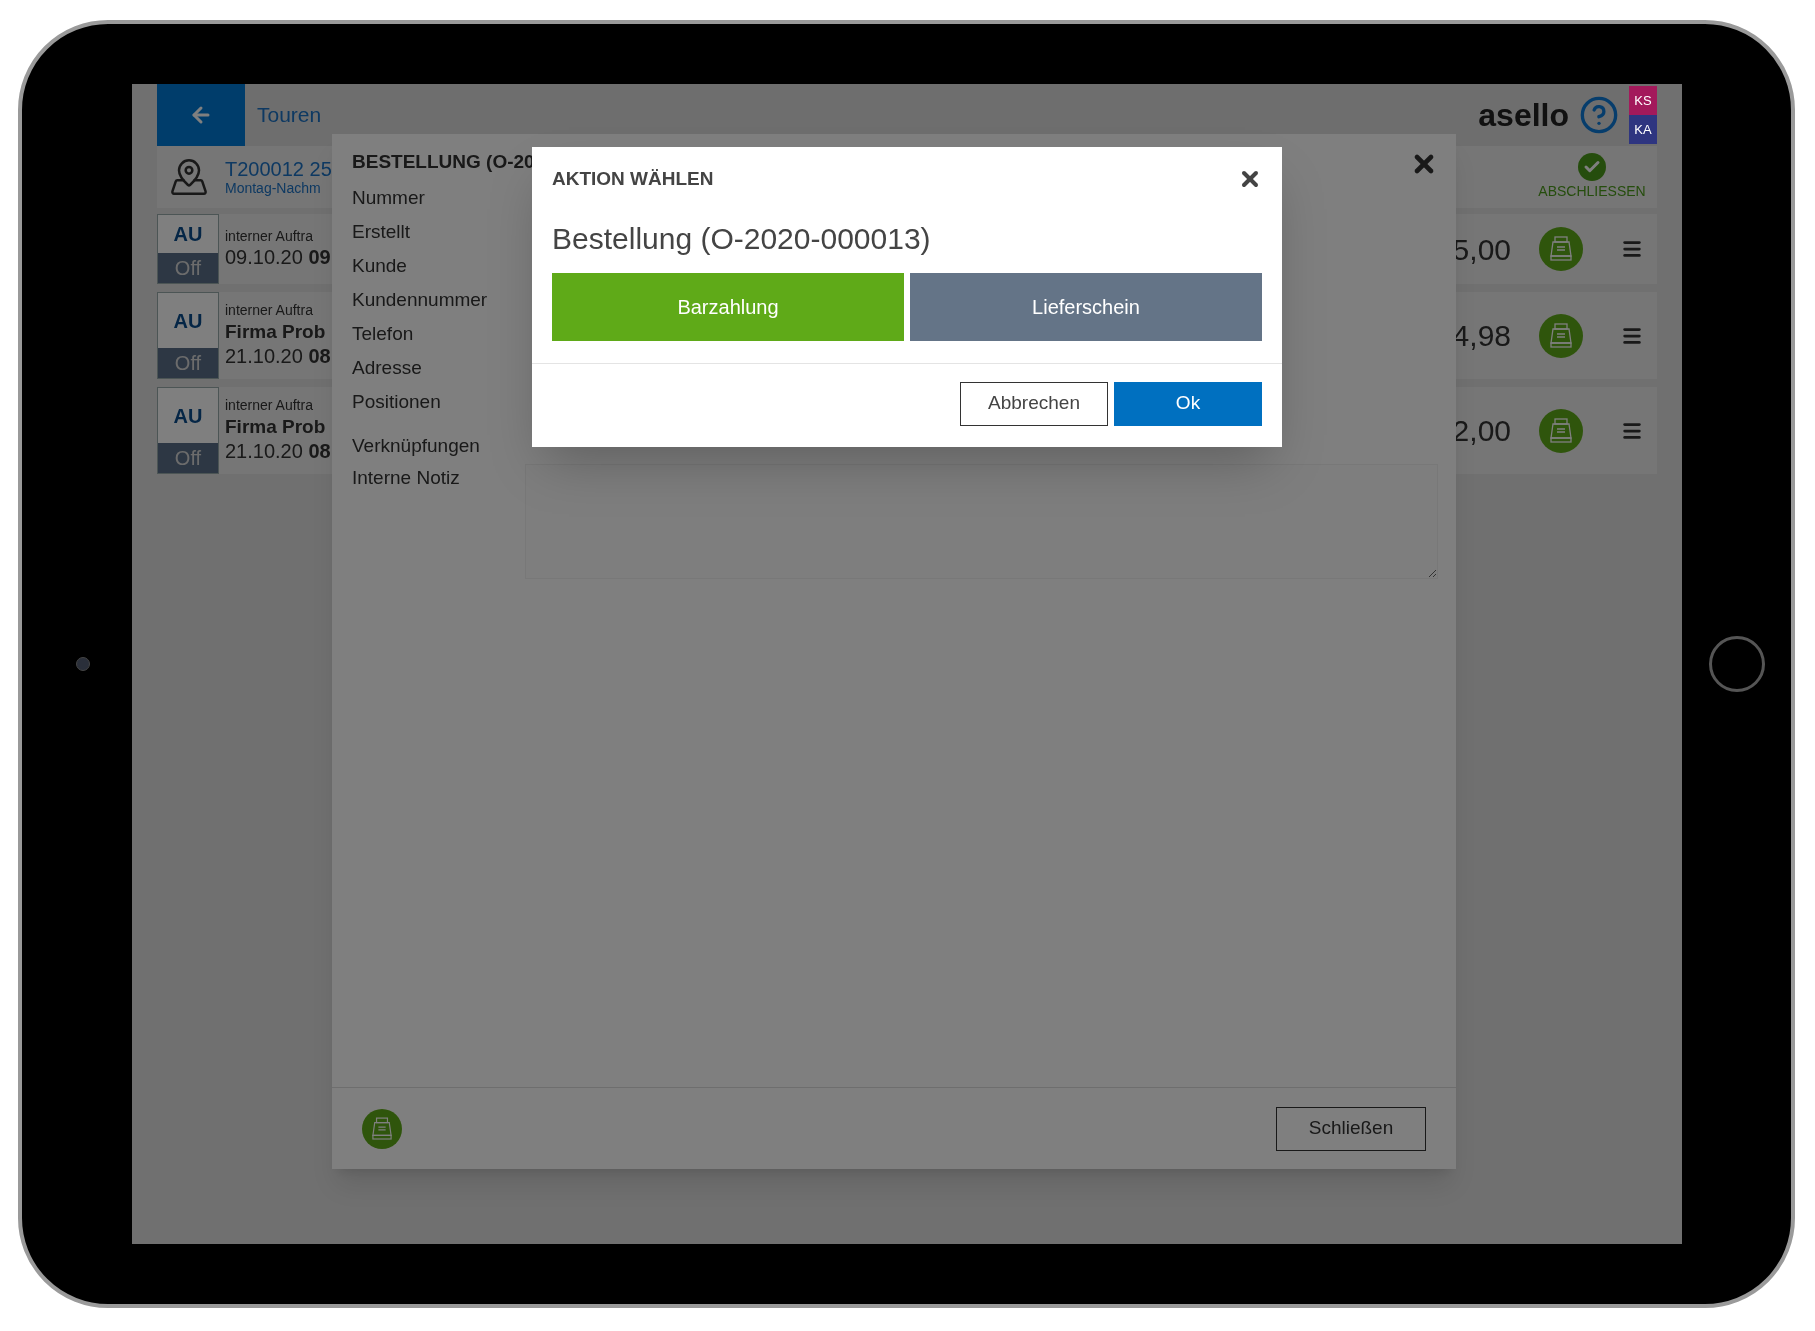  Describe the element at coordinates (1643, 100) in the screenshot. I see `user-badge: KS` at that location.